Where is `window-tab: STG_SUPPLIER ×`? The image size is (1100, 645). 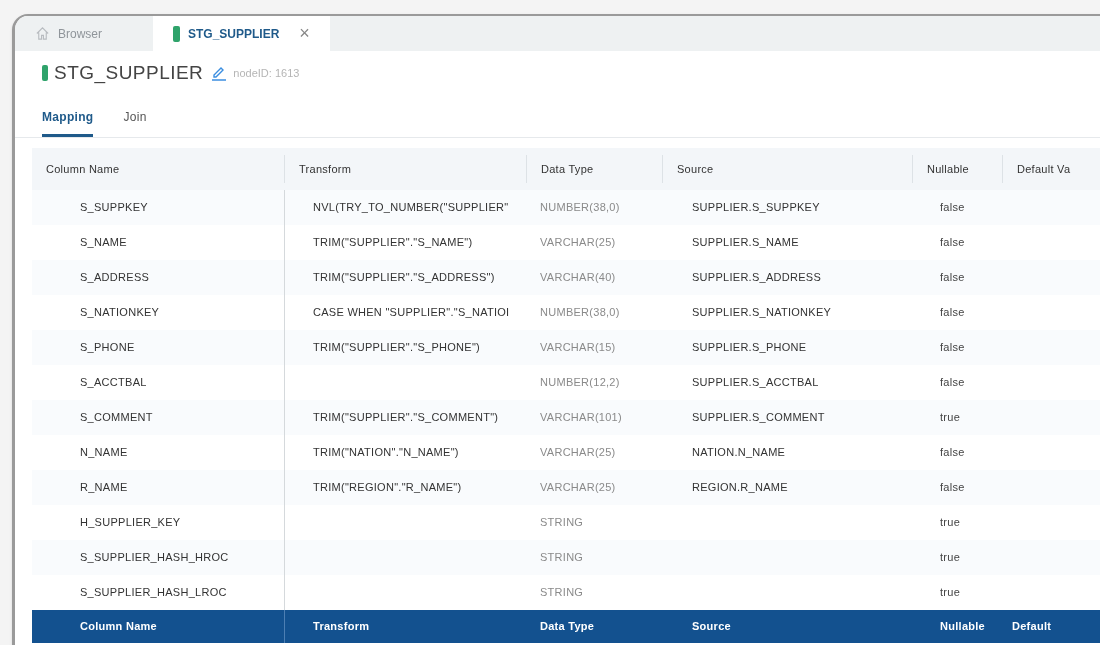 window-tab: STG_SUPPLIER × is located at coordinates (241, 33).